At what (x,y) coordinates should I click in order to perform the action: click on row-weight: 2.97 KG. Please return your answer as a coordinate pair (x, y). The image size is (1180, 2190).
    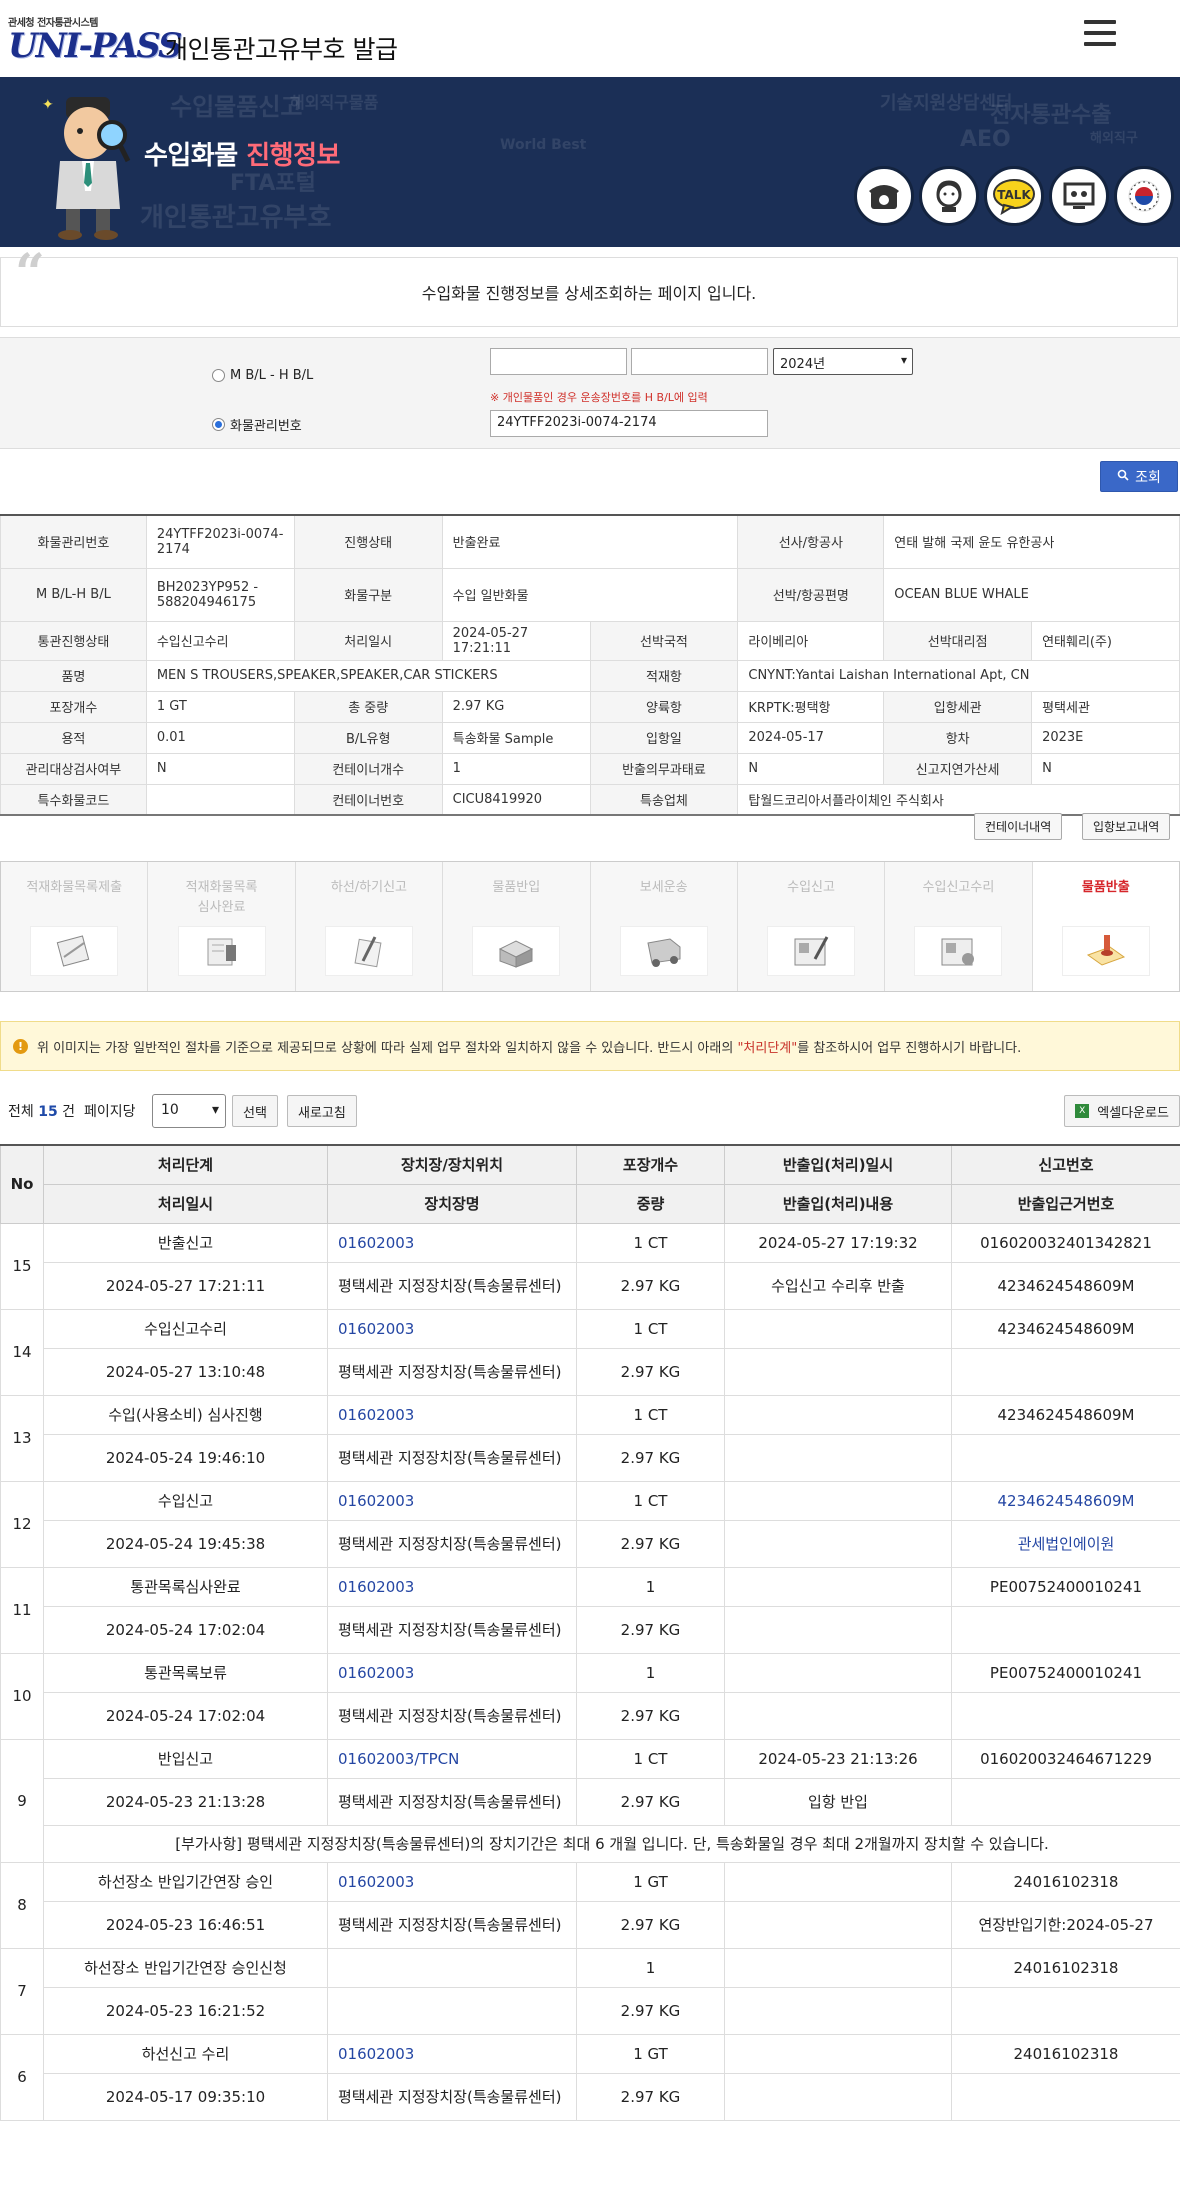
    Looking at the image, I should click on (650, 1457).